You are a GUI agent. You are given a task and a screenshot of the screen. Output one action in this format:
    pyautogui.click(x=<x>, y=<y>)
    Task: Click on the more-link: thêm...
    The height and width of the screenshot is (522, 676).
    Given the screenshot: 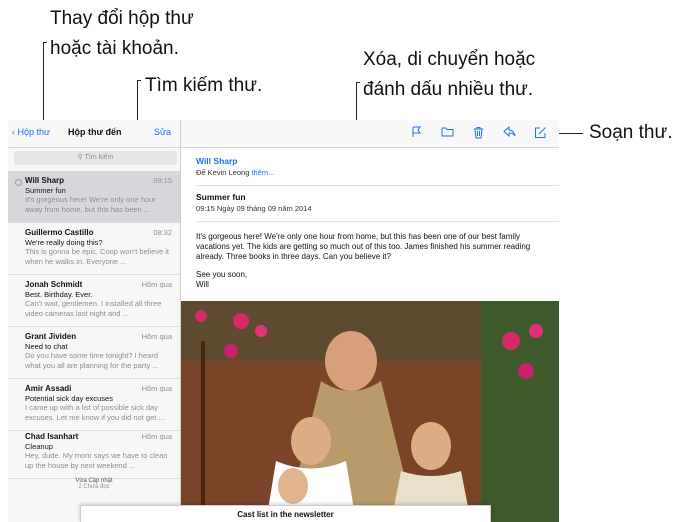 What is the action you would take?
    pyautogui.click(x=262, y=172)
    